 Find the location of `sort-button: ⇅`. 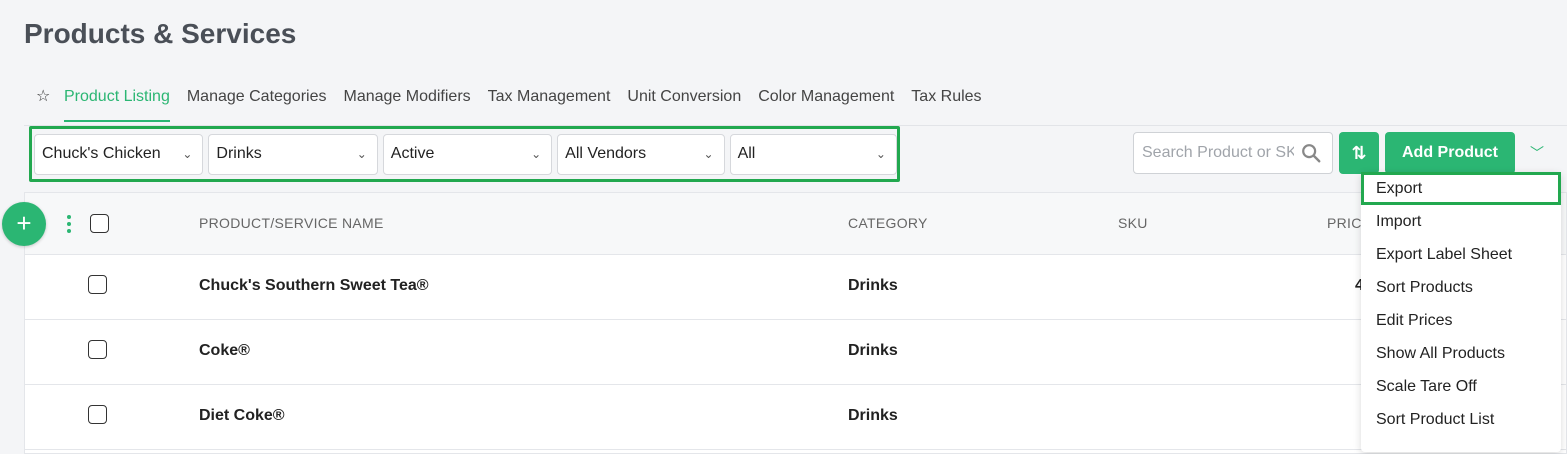

sort-button: ⇅ is located at coordinates (1359, 153).